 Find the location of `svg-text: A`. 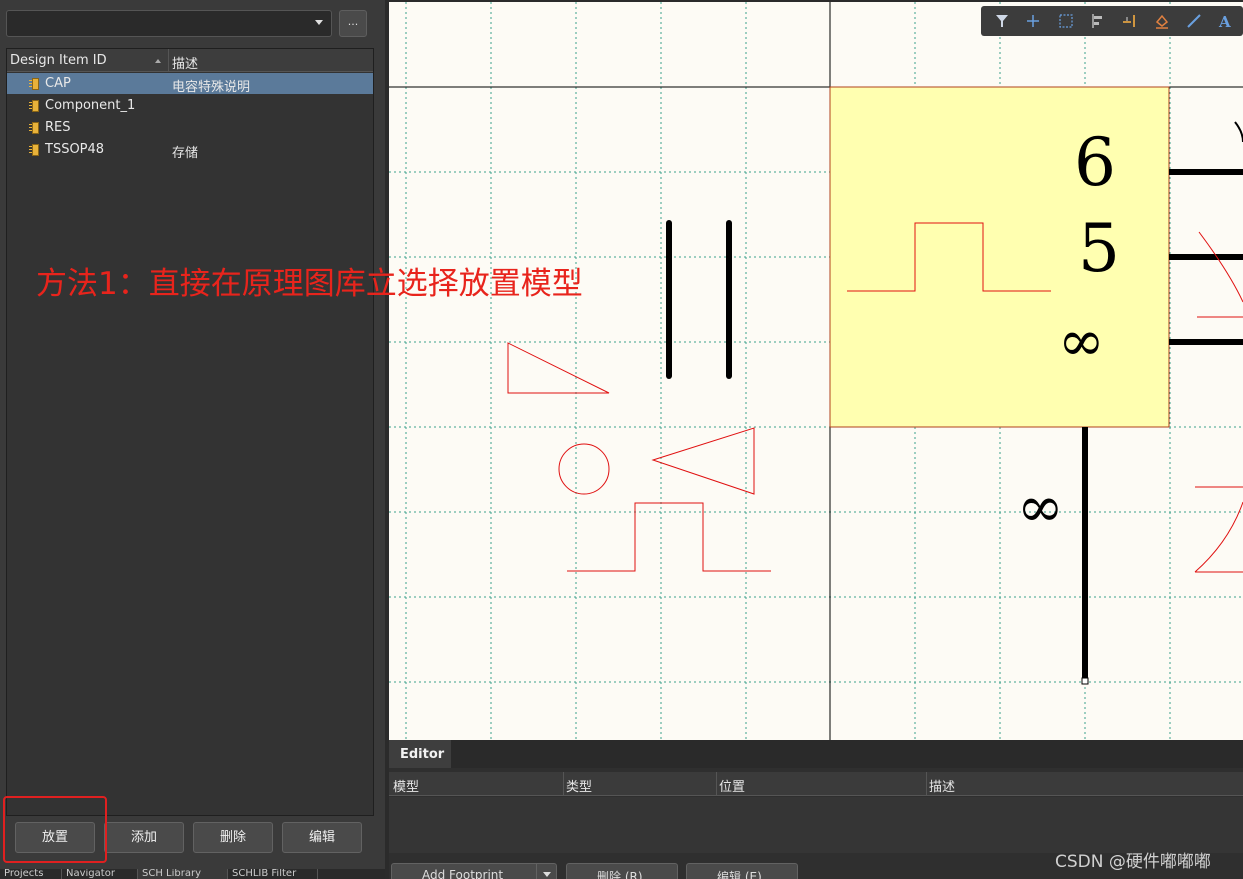

svg-text: A is located at coordinates (1224, 21).